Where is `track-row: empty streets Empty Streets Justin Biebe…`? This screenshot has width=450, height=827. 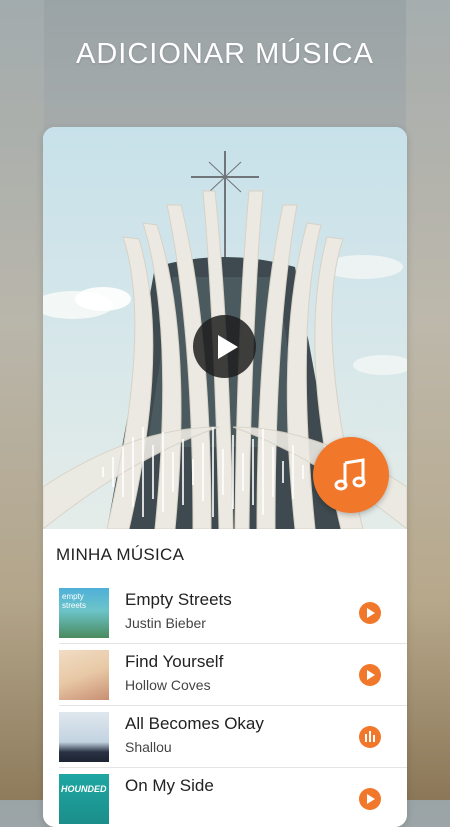 track-row: empty streets Empty Streets Justin Biebe… is located at coordinates (225, 613).